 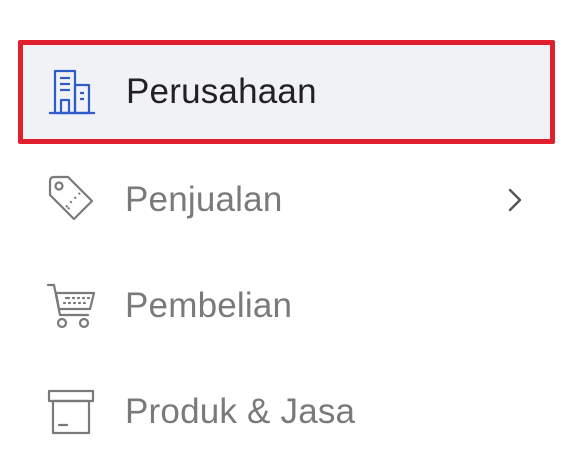 What do you see at coordinates (72, 92) in the screenshot?
I see `building-icon` at bounding box center [72, 92].